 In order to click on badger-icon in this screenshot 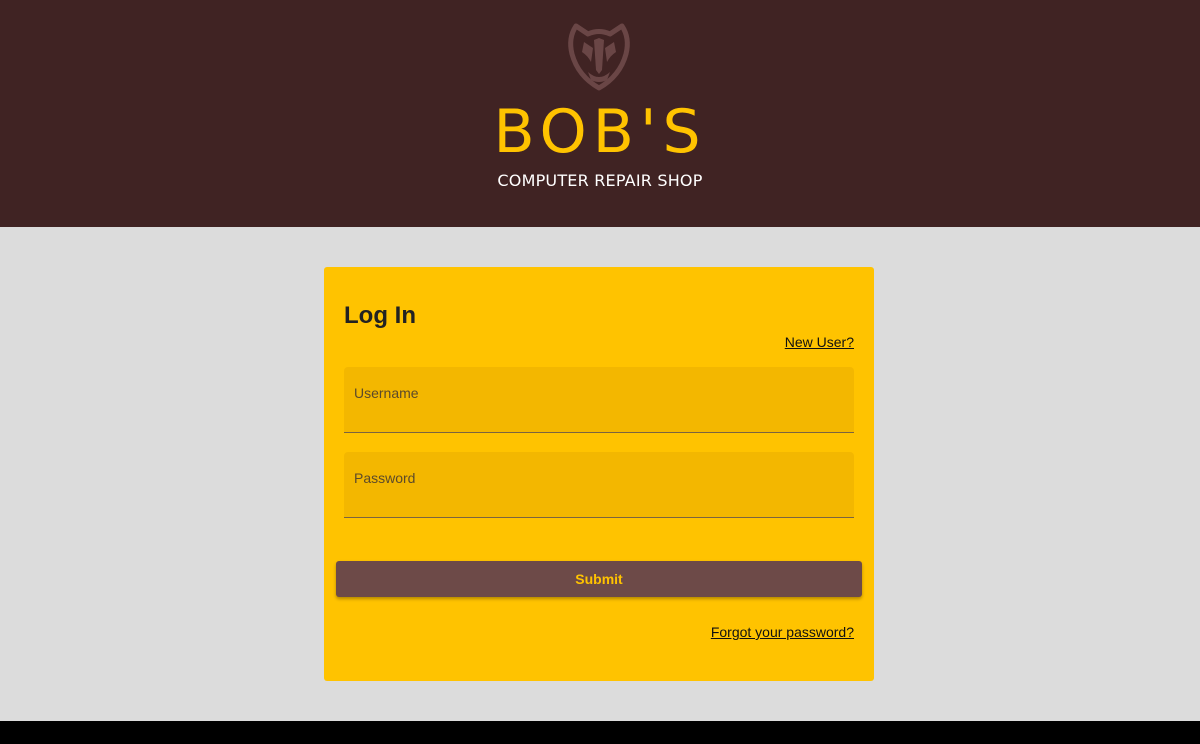, I will do `click(599, 57)`.